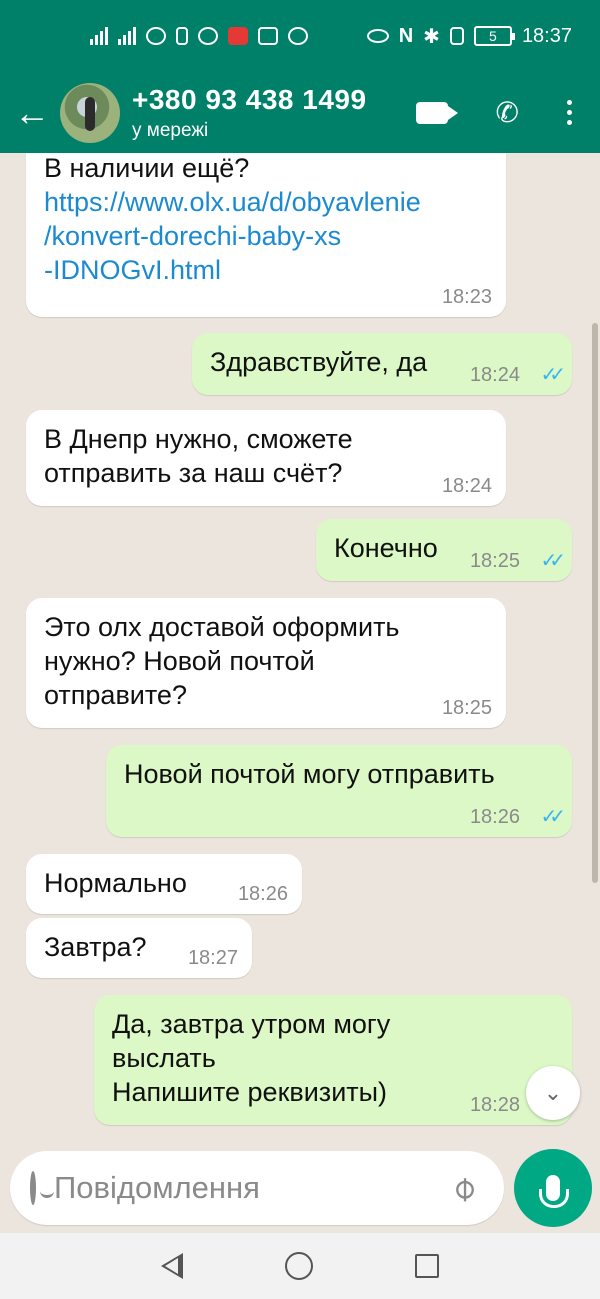 The image size is (600, 1299). What do you see at coordinates (170, 130) in the screenshot?
I see `contact-status: у мережі` at bounding box center [170, 130].